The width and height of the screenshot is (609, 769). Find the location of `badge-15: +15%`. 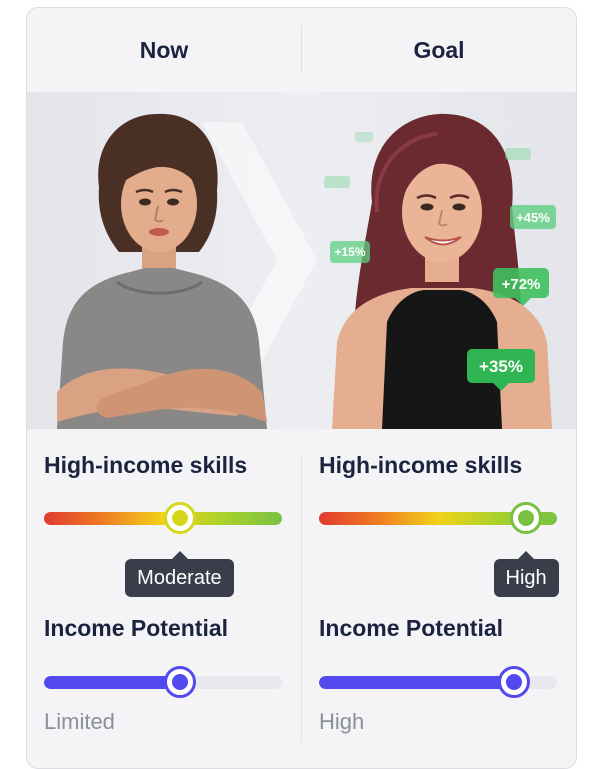

badge-15: +15% is located at coordinates (350, 252).